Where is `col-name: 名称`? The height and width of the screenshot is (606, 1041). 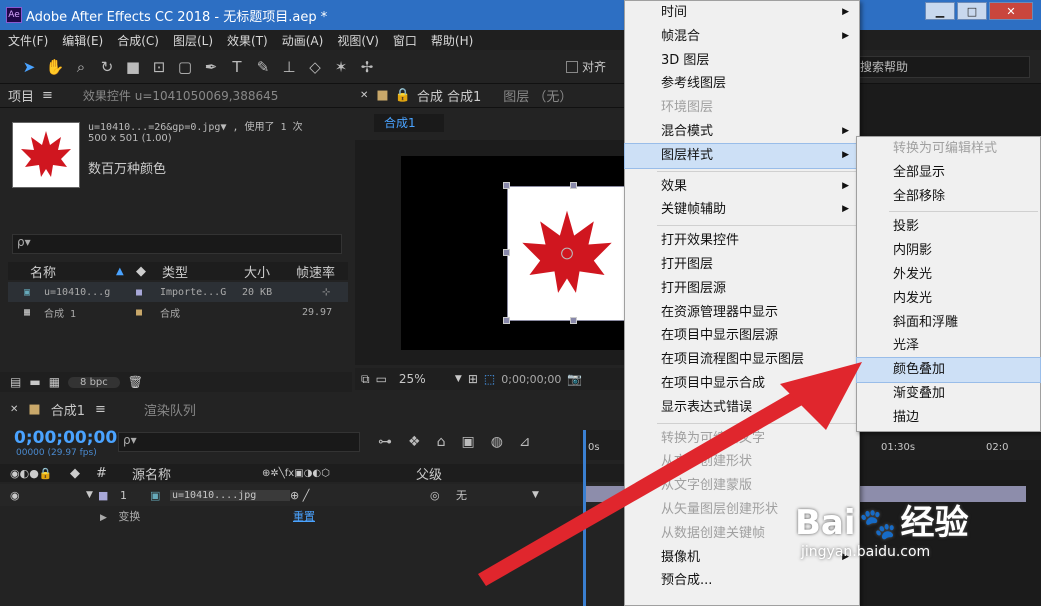 col-name: 名称 is located at coordinates (73, 271).